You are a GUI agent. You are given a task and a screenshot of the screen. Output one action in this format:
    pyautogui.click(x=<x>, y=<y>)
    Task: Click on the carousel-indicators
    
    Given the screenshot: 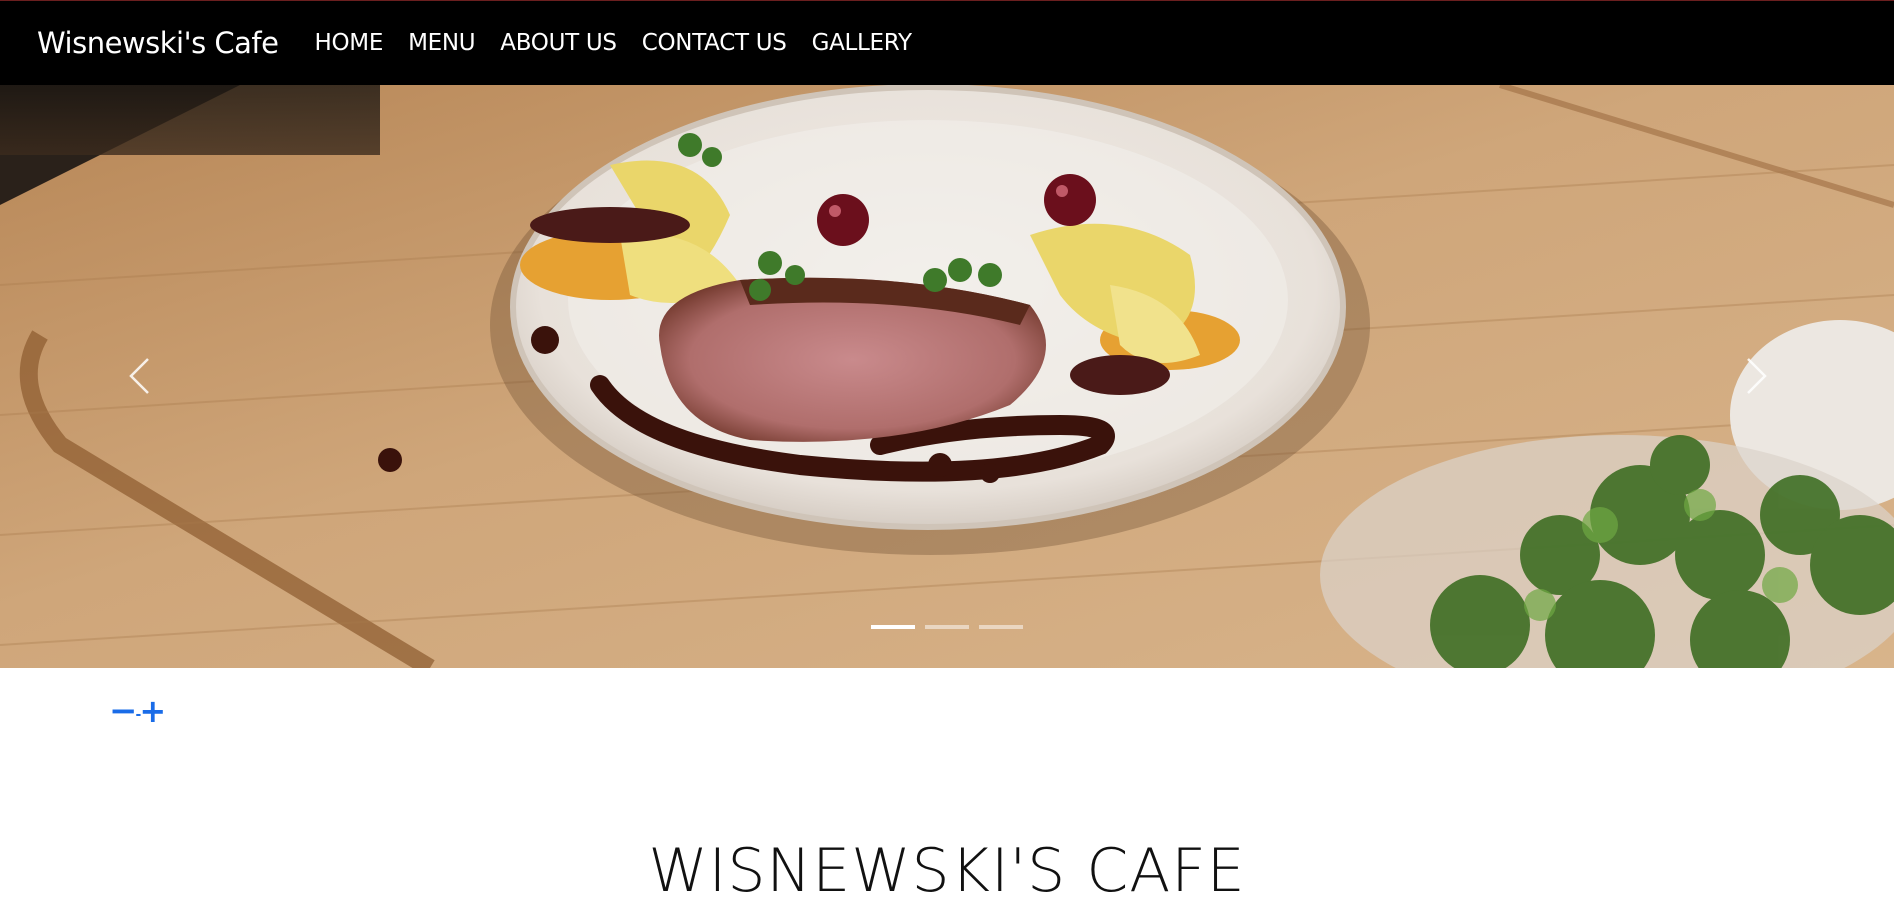 What is the action you would take?
    pyautogui.click(x=947, y=627)
    